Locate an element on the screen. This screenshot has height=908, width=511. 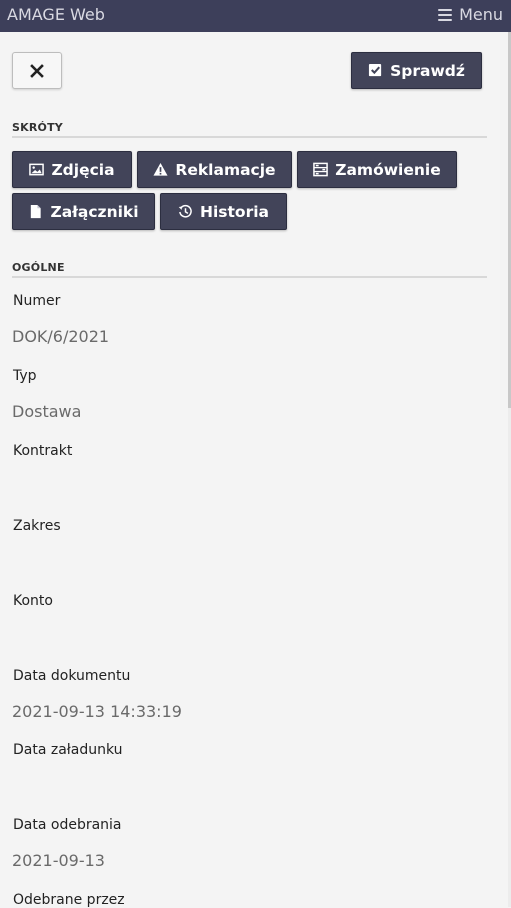
shortcut-attachments-button: Załączniki is located at coordinates (83, 211).